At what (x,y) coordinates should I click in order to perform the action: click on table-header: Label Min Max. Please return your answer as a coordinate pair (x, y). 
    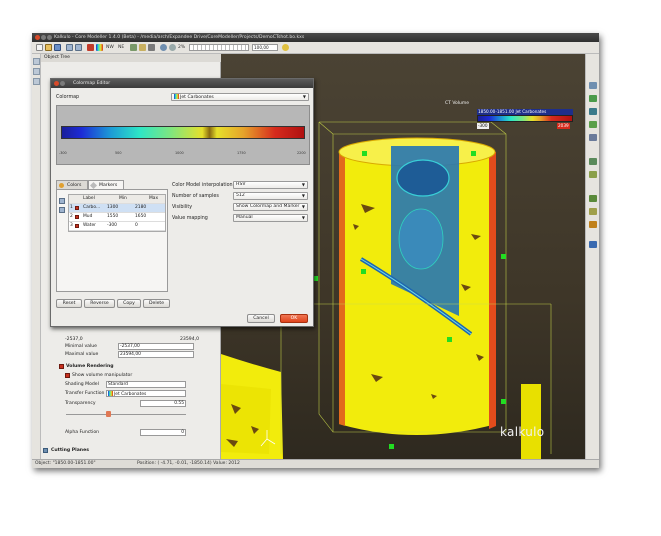
    Looking at the image, I should click on (117, 199).